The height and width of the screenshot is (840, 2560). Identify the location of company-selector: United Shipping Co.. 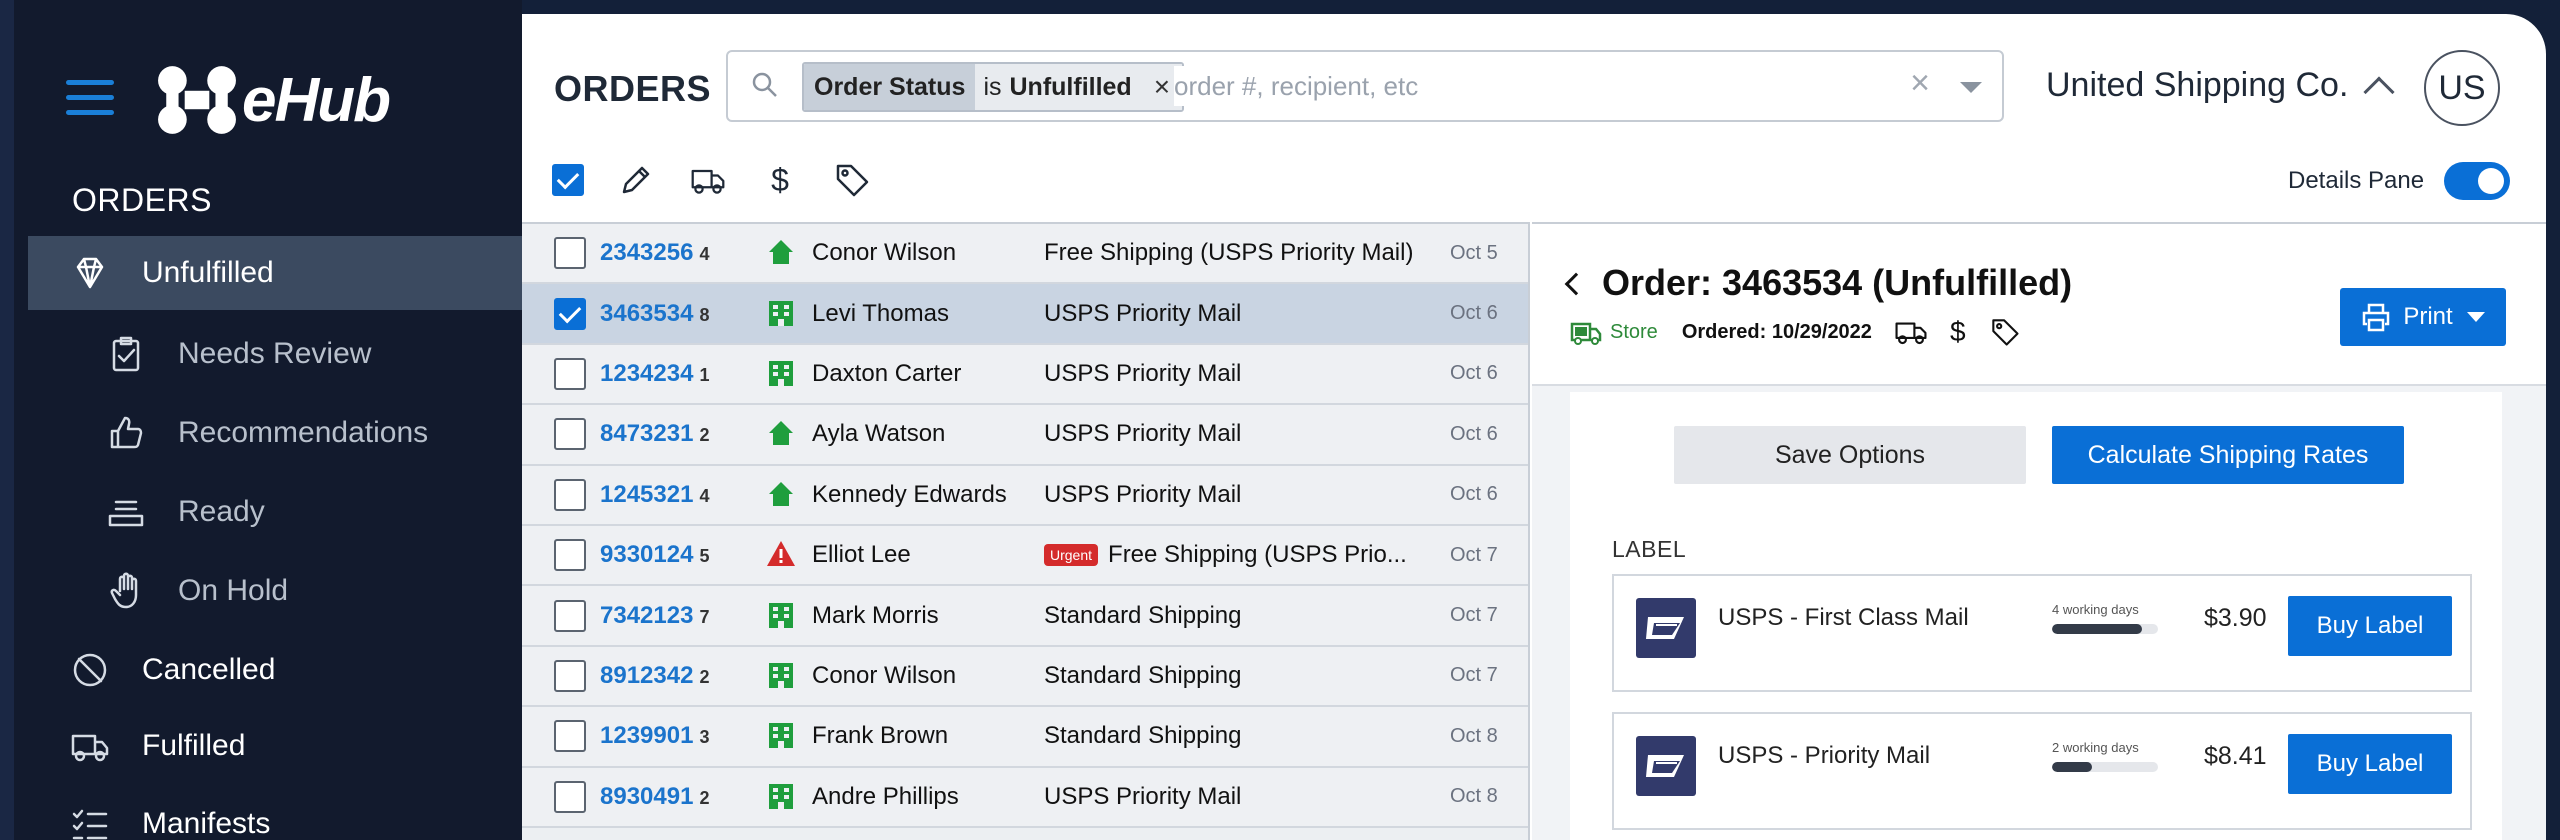
(2220, 87).